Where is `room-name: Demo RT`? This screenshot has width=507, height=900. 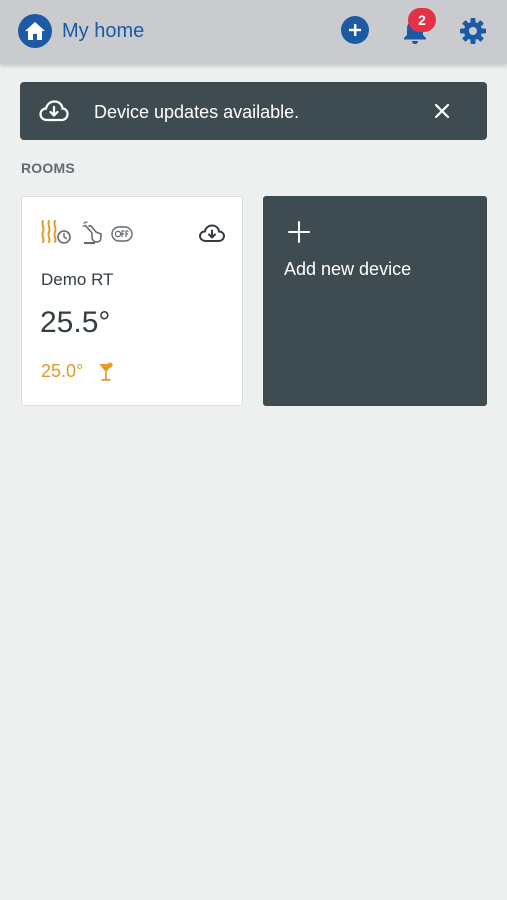 room-name: Demo RT is located at coordinates (77, 279).